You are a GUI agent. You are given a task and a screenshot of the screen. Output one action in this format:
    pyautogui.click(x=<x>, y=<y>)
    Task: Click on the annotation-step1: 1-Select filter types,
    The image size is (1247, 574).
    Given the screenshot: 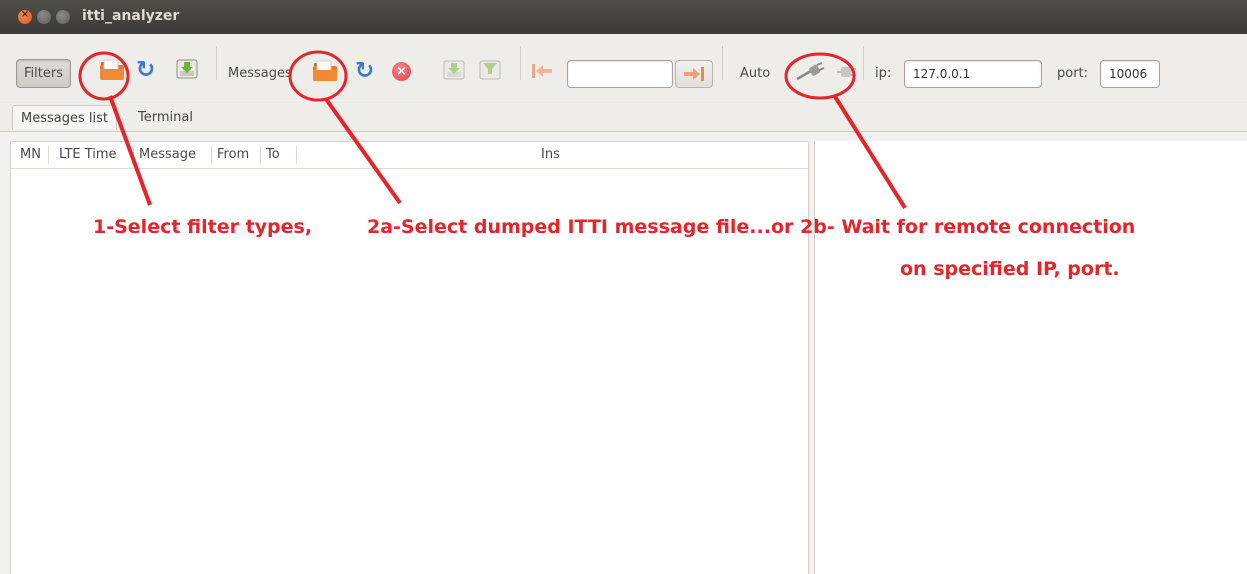 What is the action you would take?
    pyautogui.click(x=203, y=227)
    